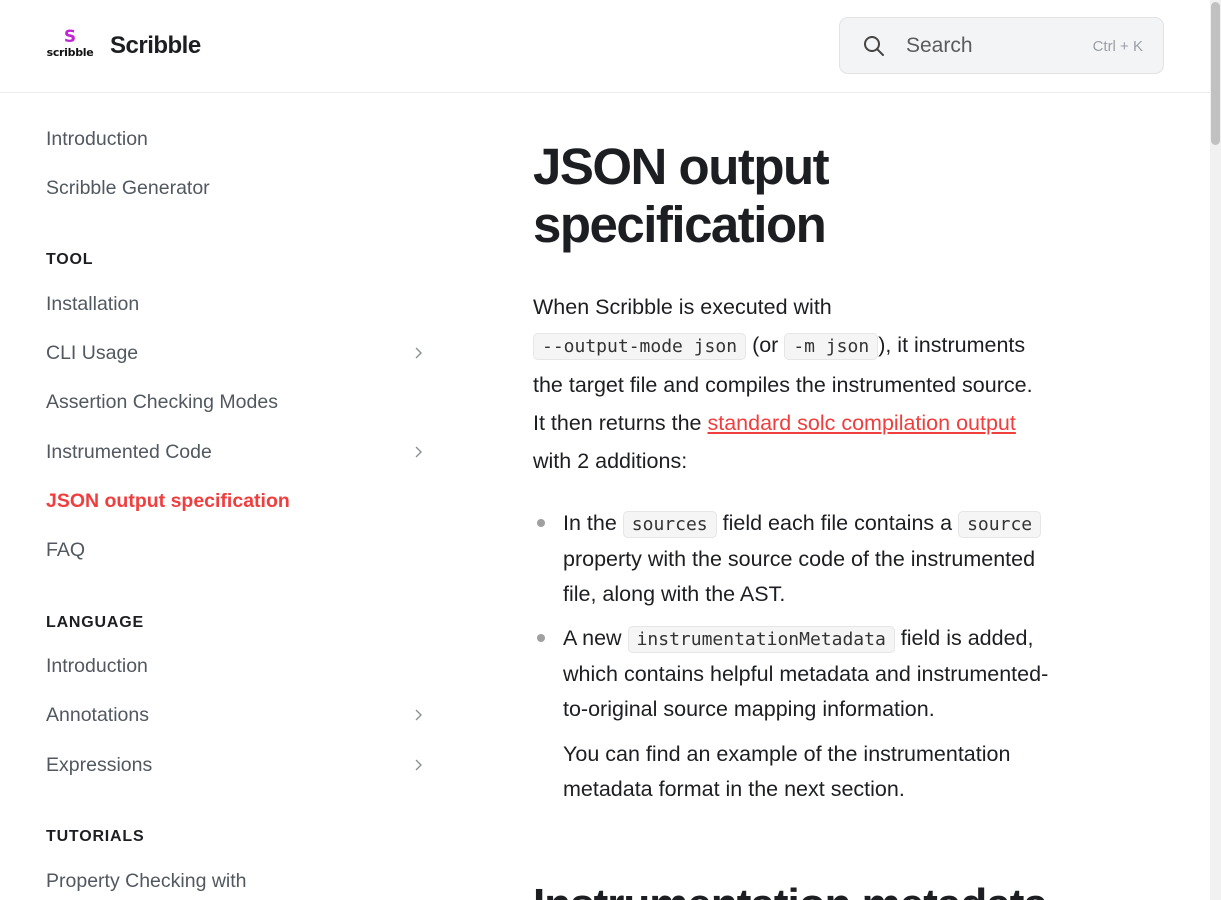  Describe the element at coordinates (95, 622) in the screenshot. I see `sidebar-category-language: LANGUAGE` at that location.